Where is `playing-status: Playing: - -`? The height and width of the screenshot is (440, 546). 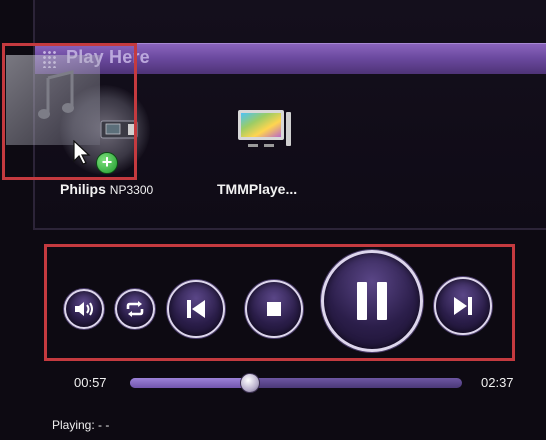
playing-status: Playing: - - is located at coordinates (80, 425).